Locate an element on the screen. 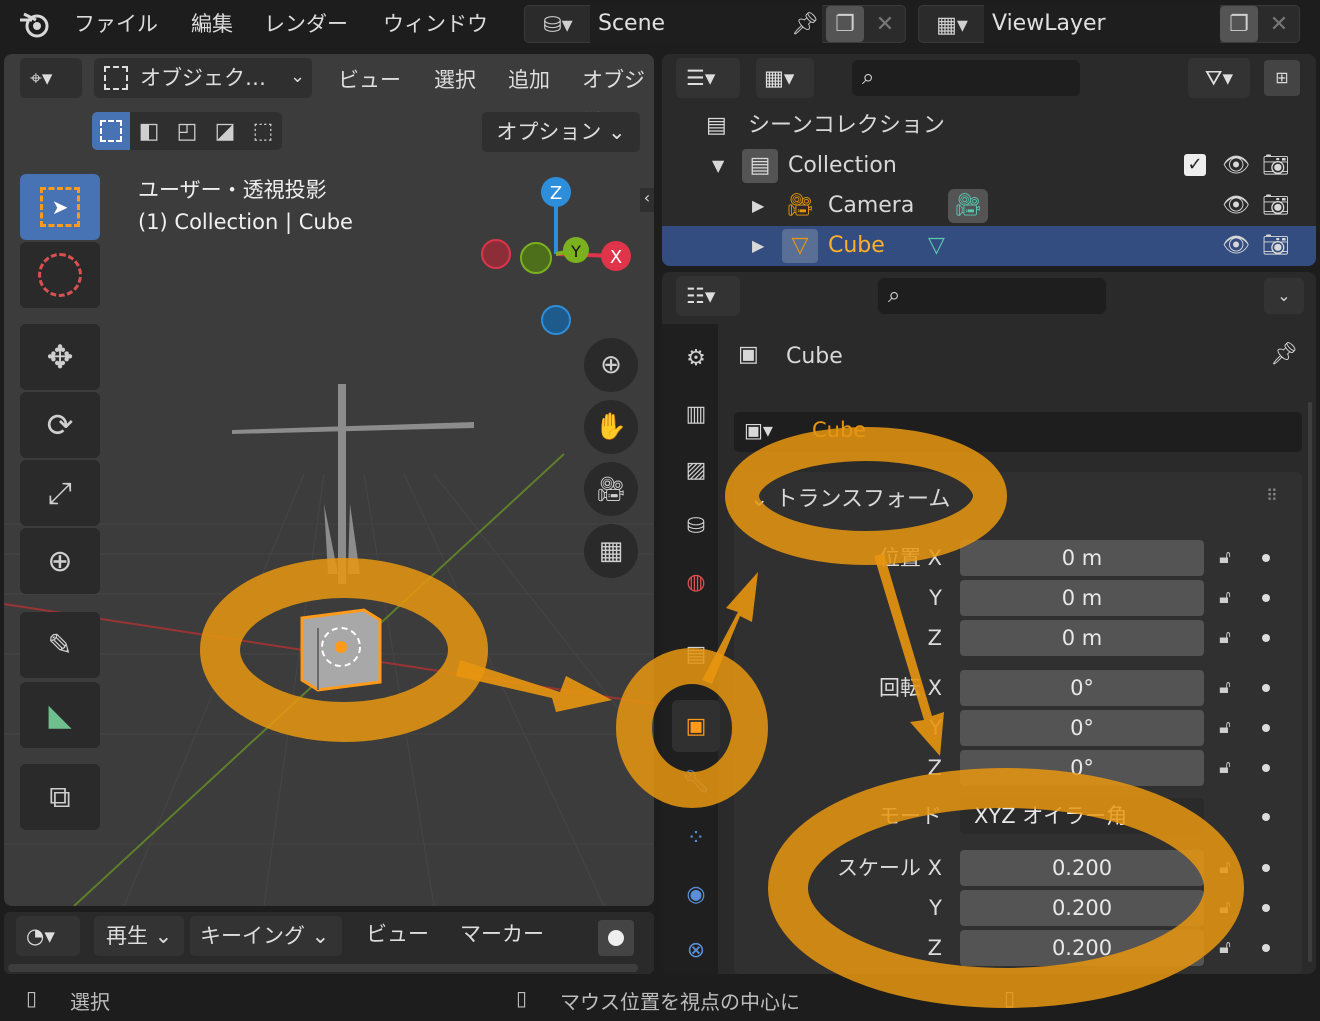 This screenshot has width=1320, height=1021. location-x-field: 0 m is located at coordinates (1082, 558).